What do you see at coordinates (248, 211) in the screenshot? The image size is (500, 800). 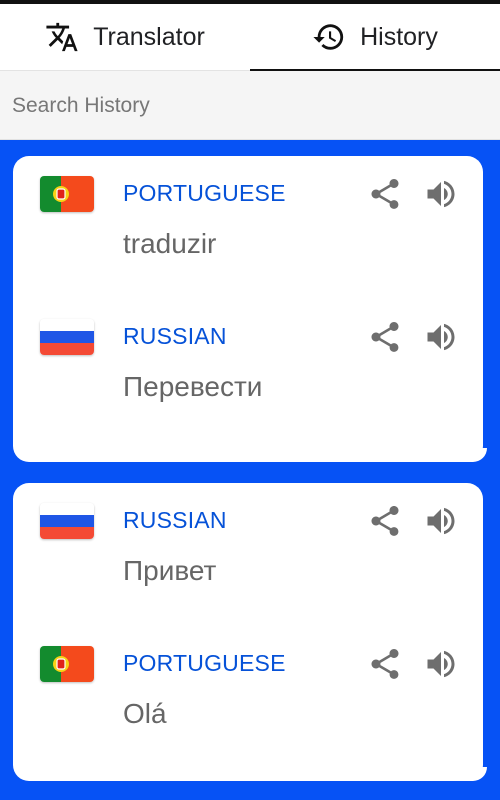 I see `history-entry: PORTUGUESE traduzir` at bounding box center [248, 211].